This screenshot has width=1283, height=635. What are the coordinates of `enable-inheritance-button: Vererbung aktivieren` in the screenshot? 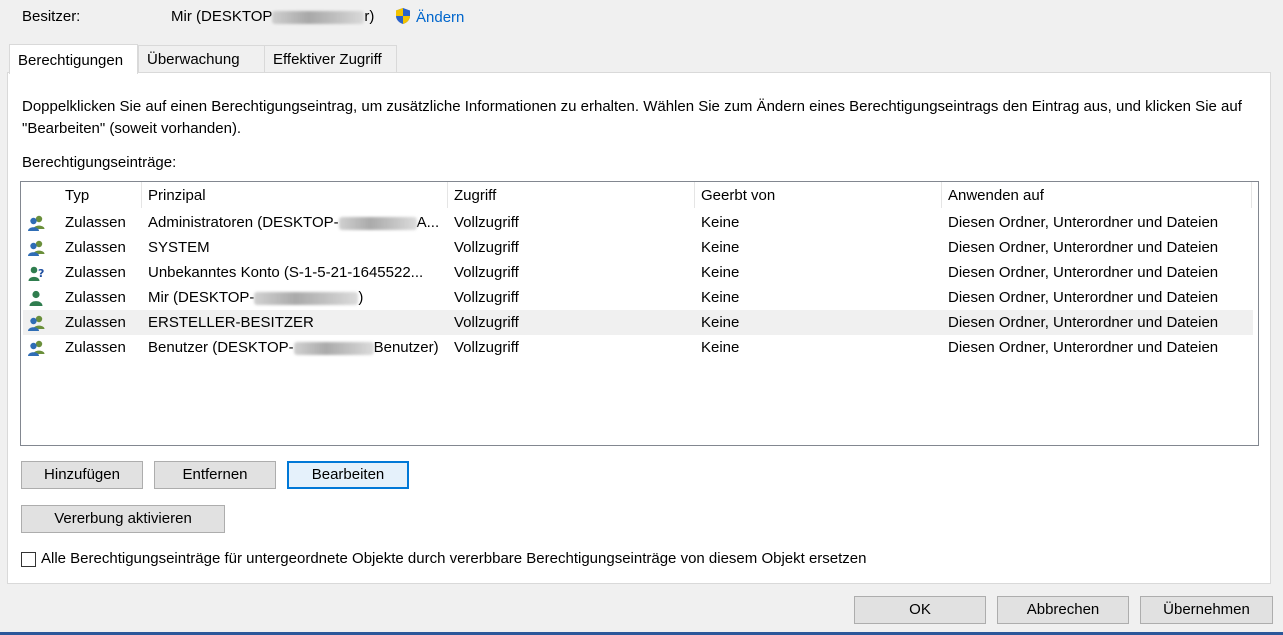 It's located at (123, 519).